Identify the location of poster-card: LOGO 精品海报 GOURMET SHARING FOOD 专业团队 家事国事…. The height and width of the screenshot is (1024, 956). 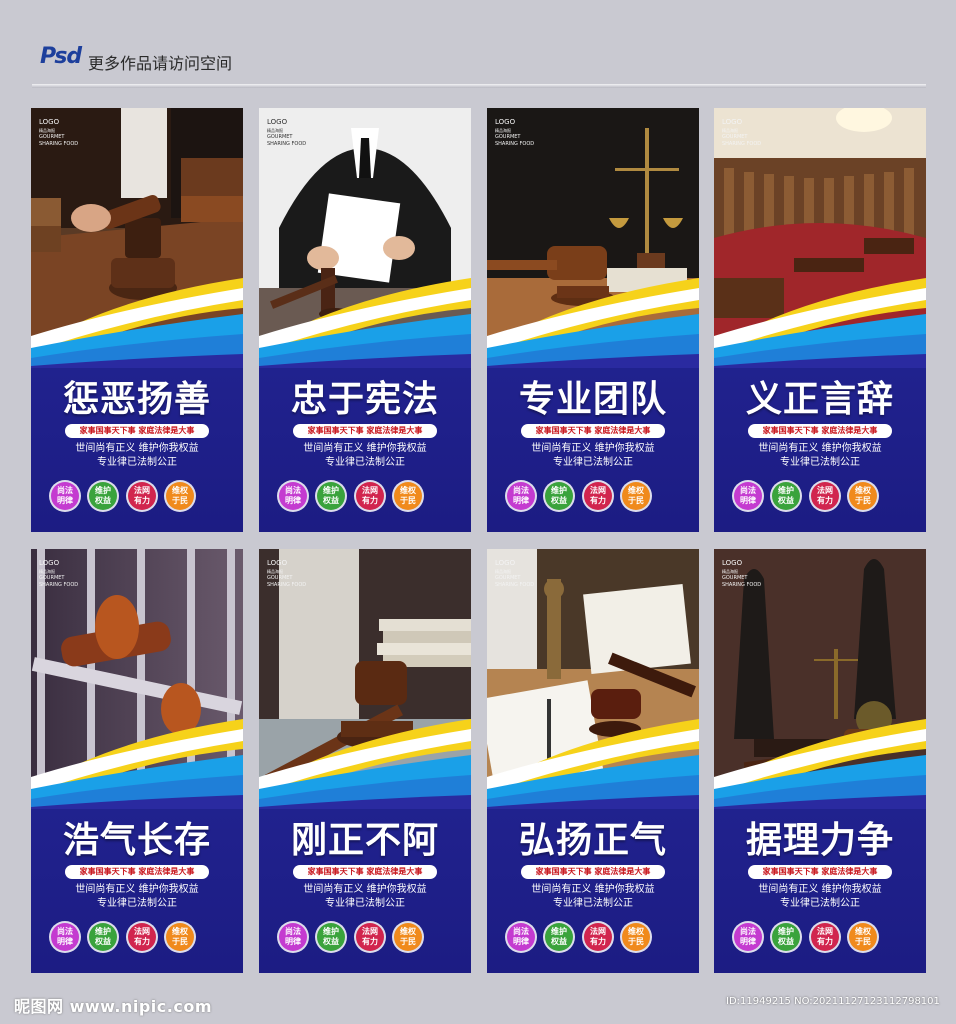
(593, 320).